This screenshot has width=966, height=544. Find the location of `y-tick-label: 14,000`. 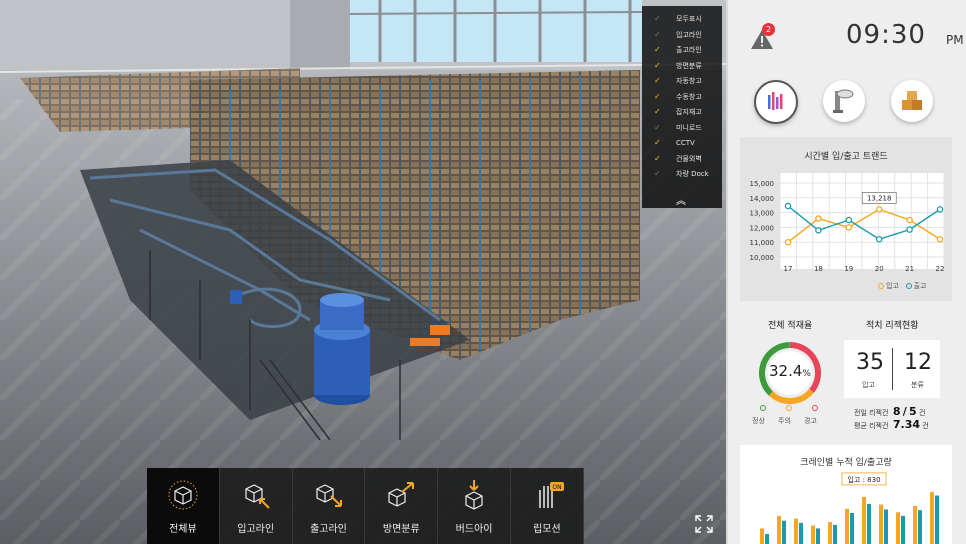

y-tick-label: 14,000 is located at coordinates (762, 199).